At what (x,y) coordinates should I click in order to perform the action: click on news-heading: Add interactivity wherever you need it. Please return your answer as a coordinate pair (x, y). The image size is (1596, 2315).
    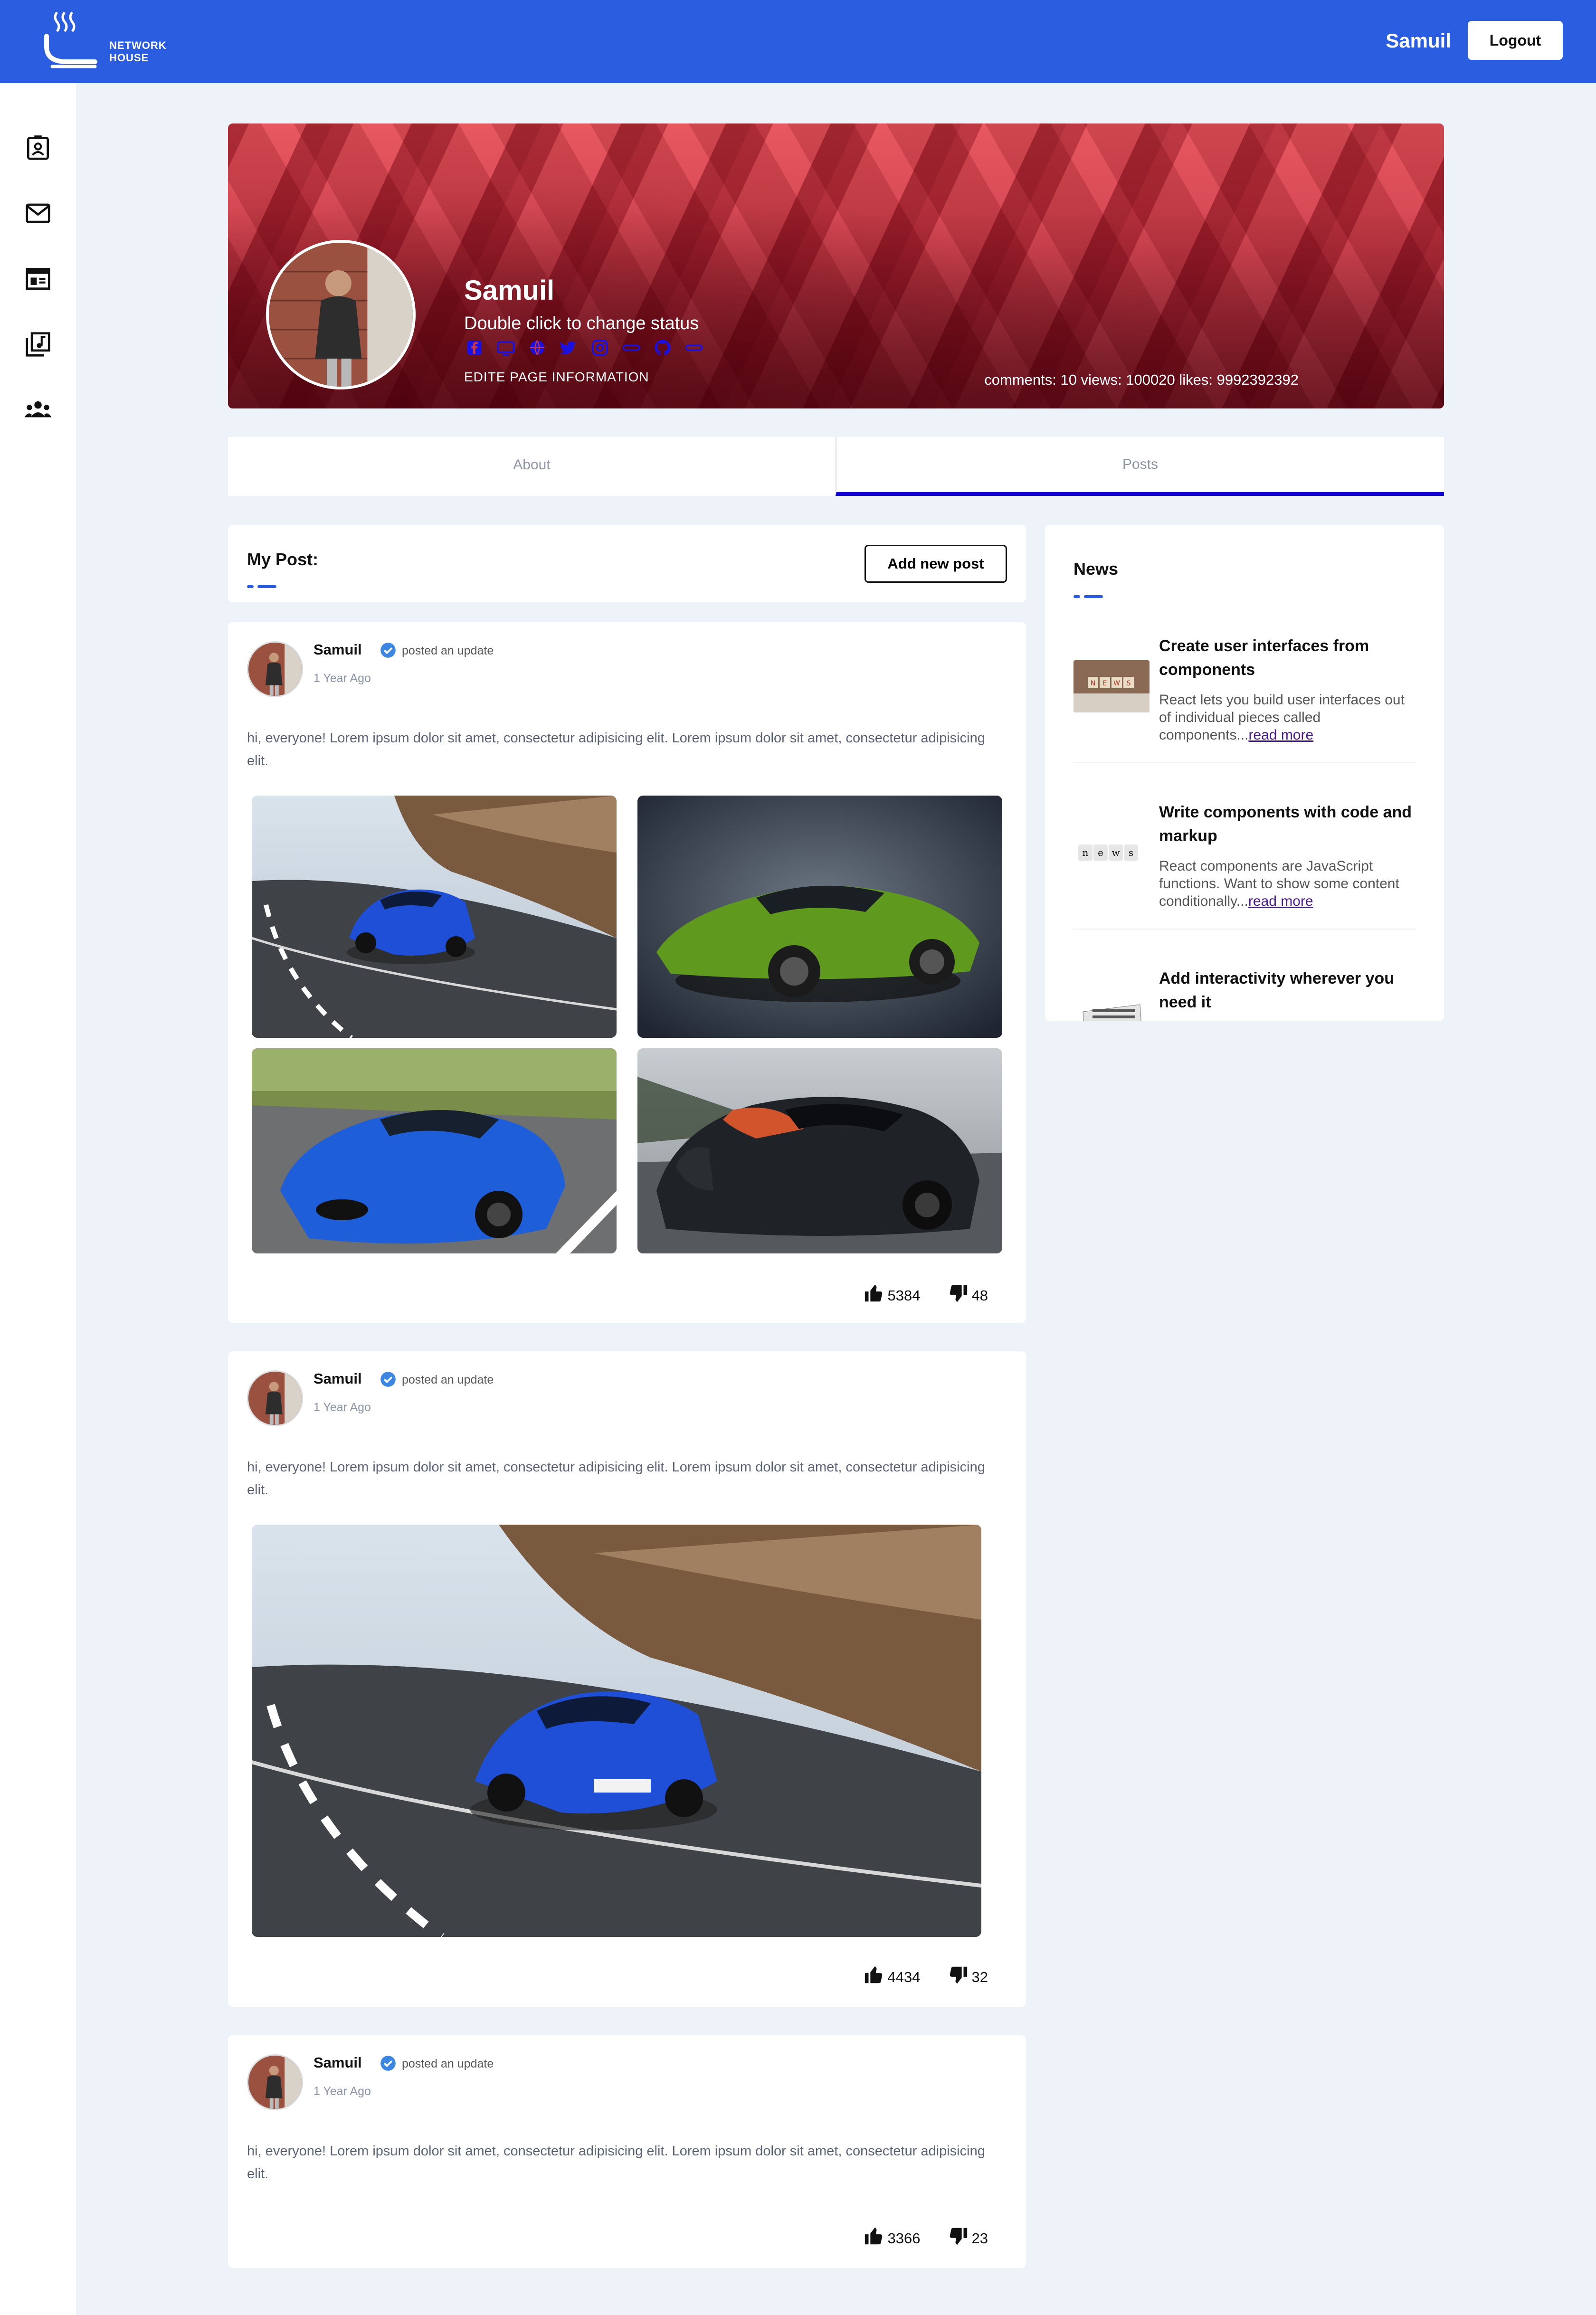
    Looking at the image, I should click on (1287, 991).